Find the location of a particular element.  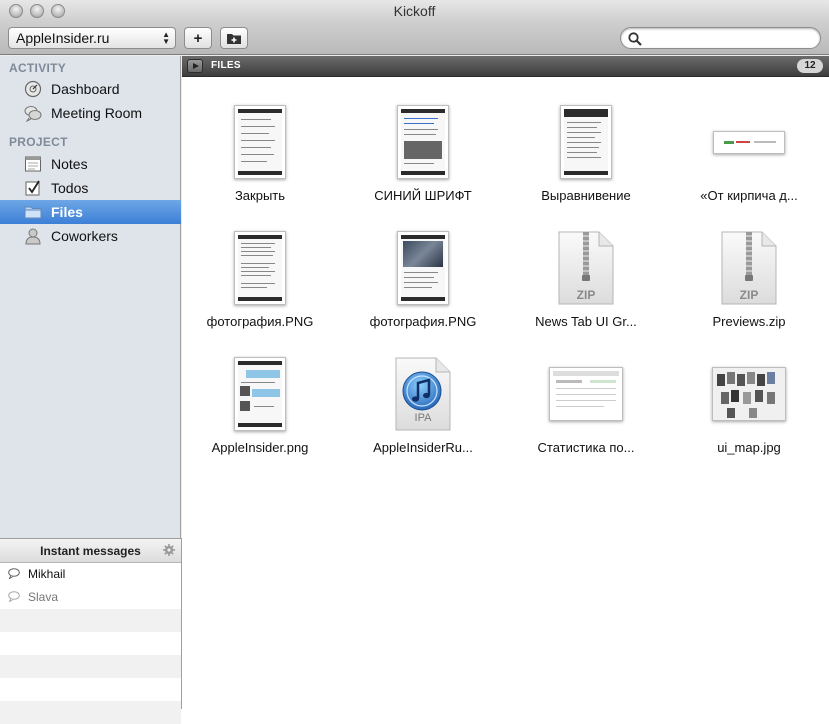

search-input is located at coordinates (720, 38).